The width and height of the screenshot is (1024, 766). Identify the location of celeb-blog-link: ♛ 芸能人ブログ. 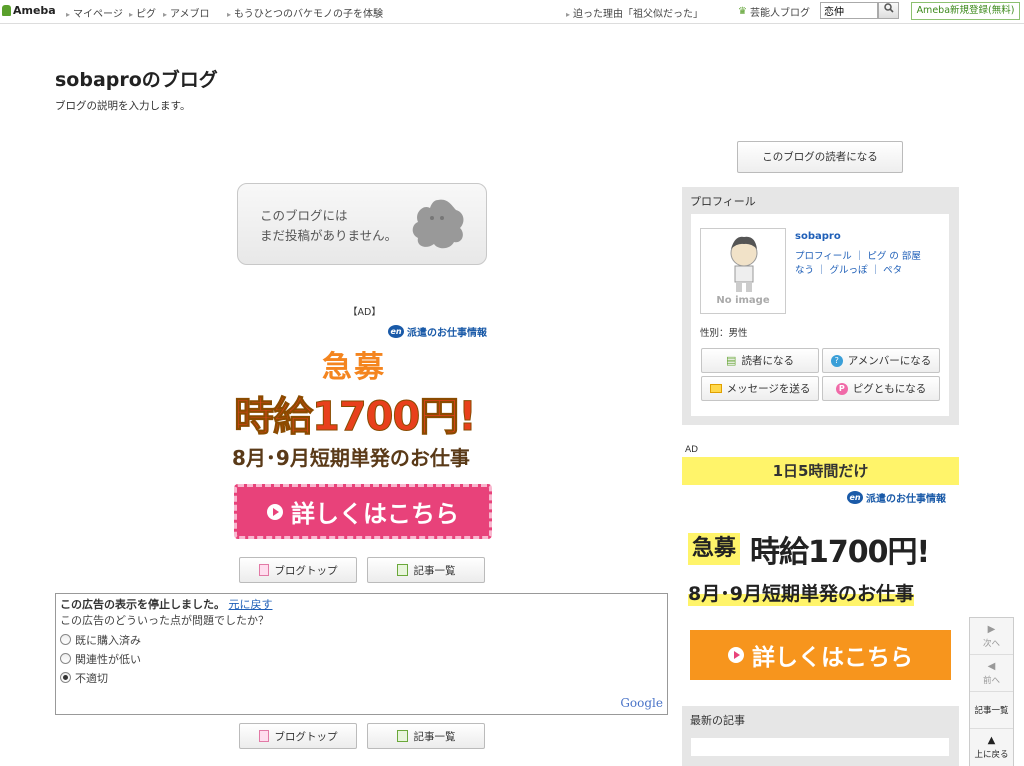
(774, 11).